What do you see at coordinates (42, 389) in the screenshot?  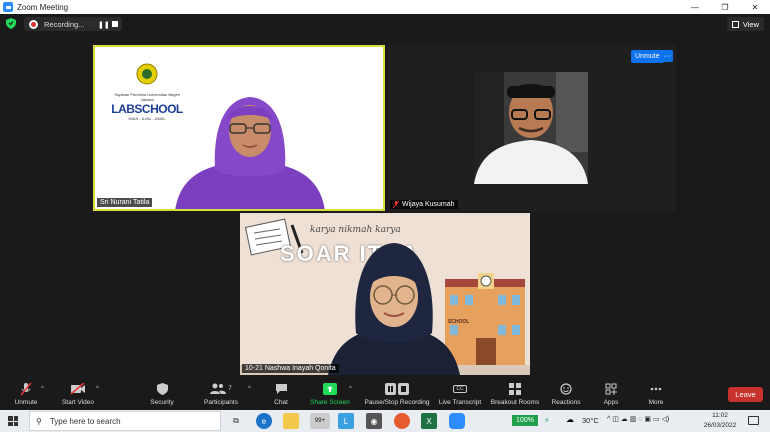 I see `unmute-options-chevron-icon: ^` at bounding box center [42, 389].